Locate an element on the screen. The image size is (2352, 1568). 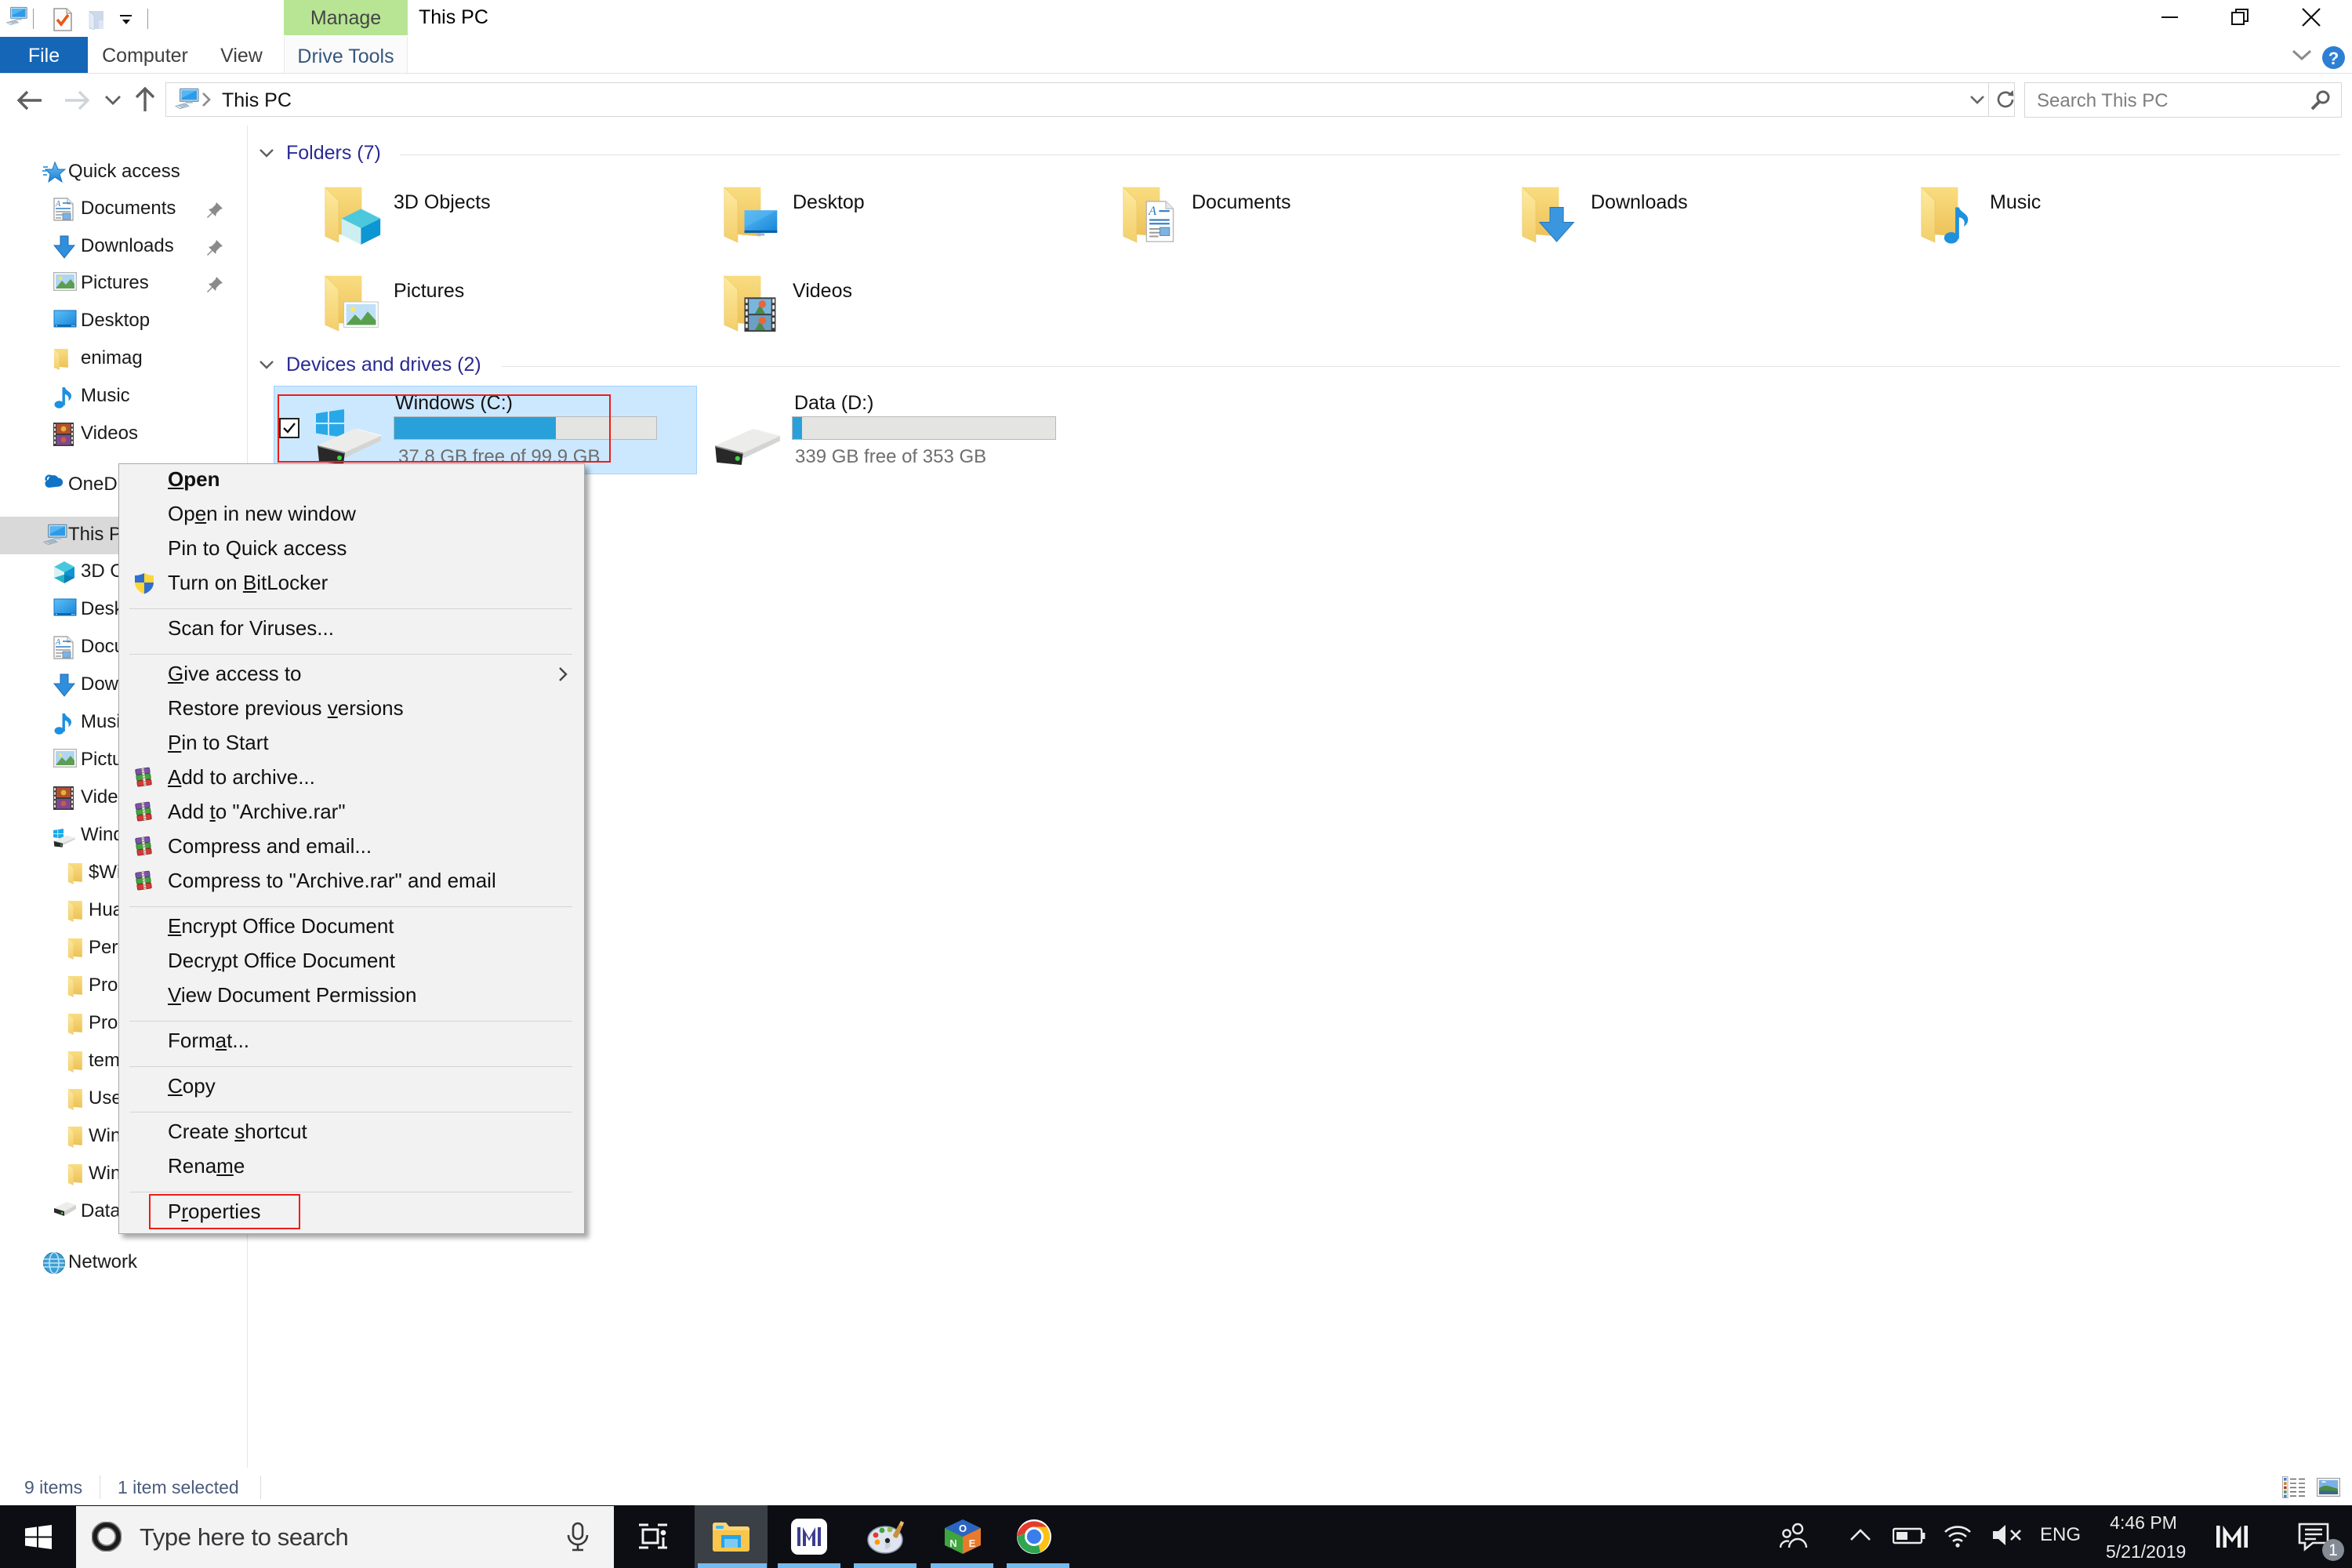
svg-text: N is located at coordinates (953, 1543).